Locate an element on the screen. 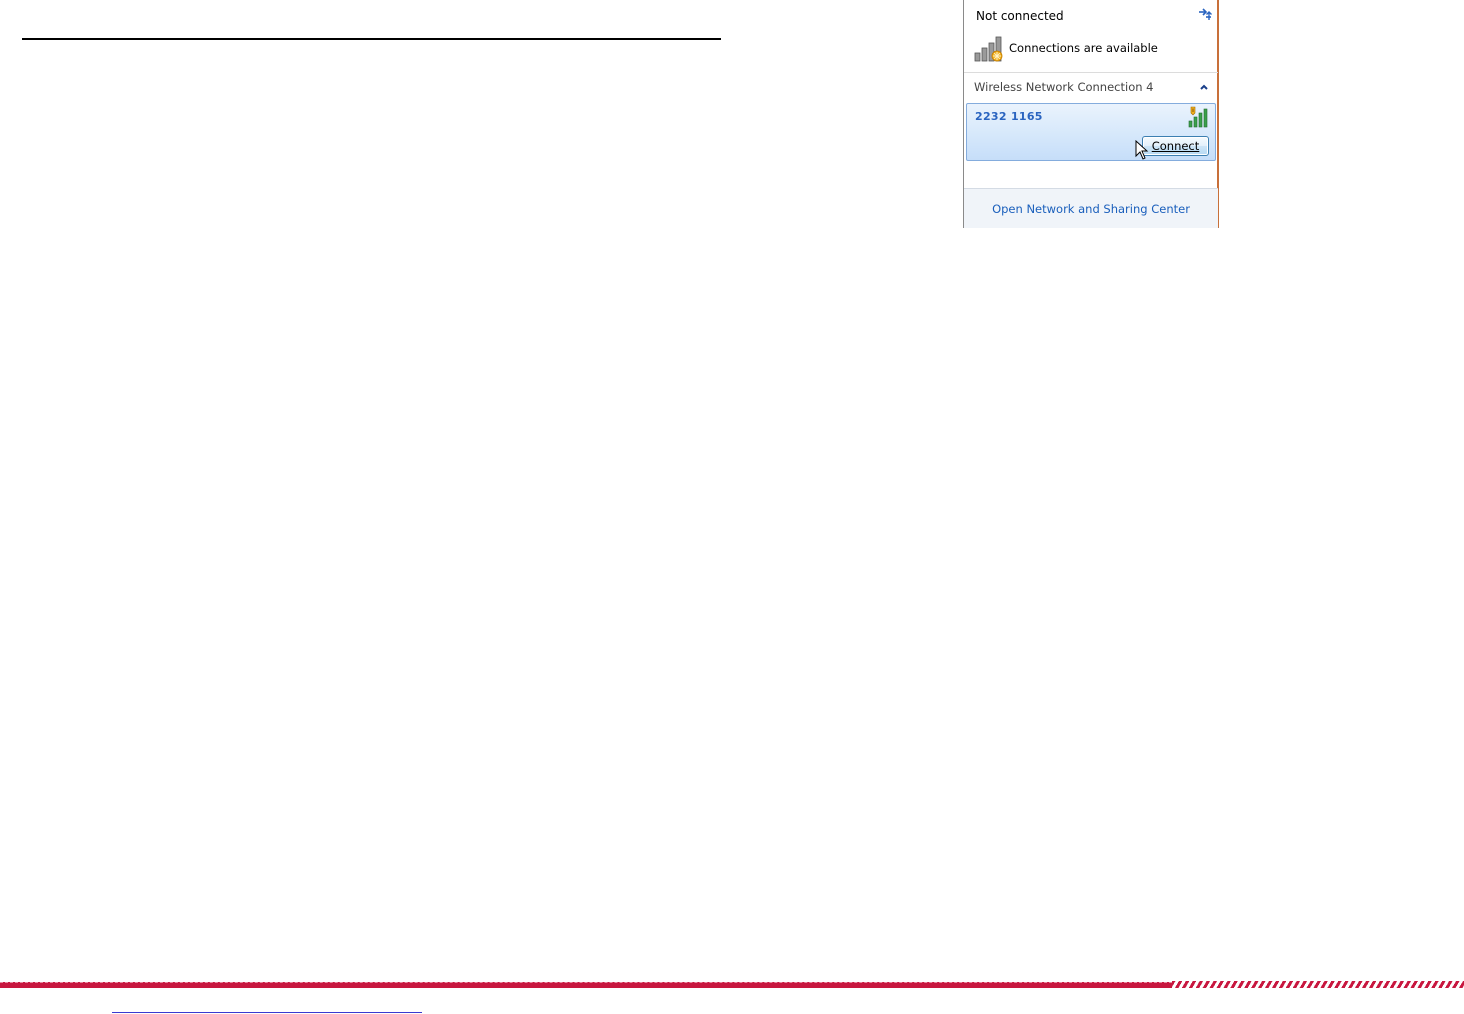 Image resolution: width=1464 pixels, height=1014 pixels. signal-strength-unsecured-icon is located at coordinates (1198, 117).